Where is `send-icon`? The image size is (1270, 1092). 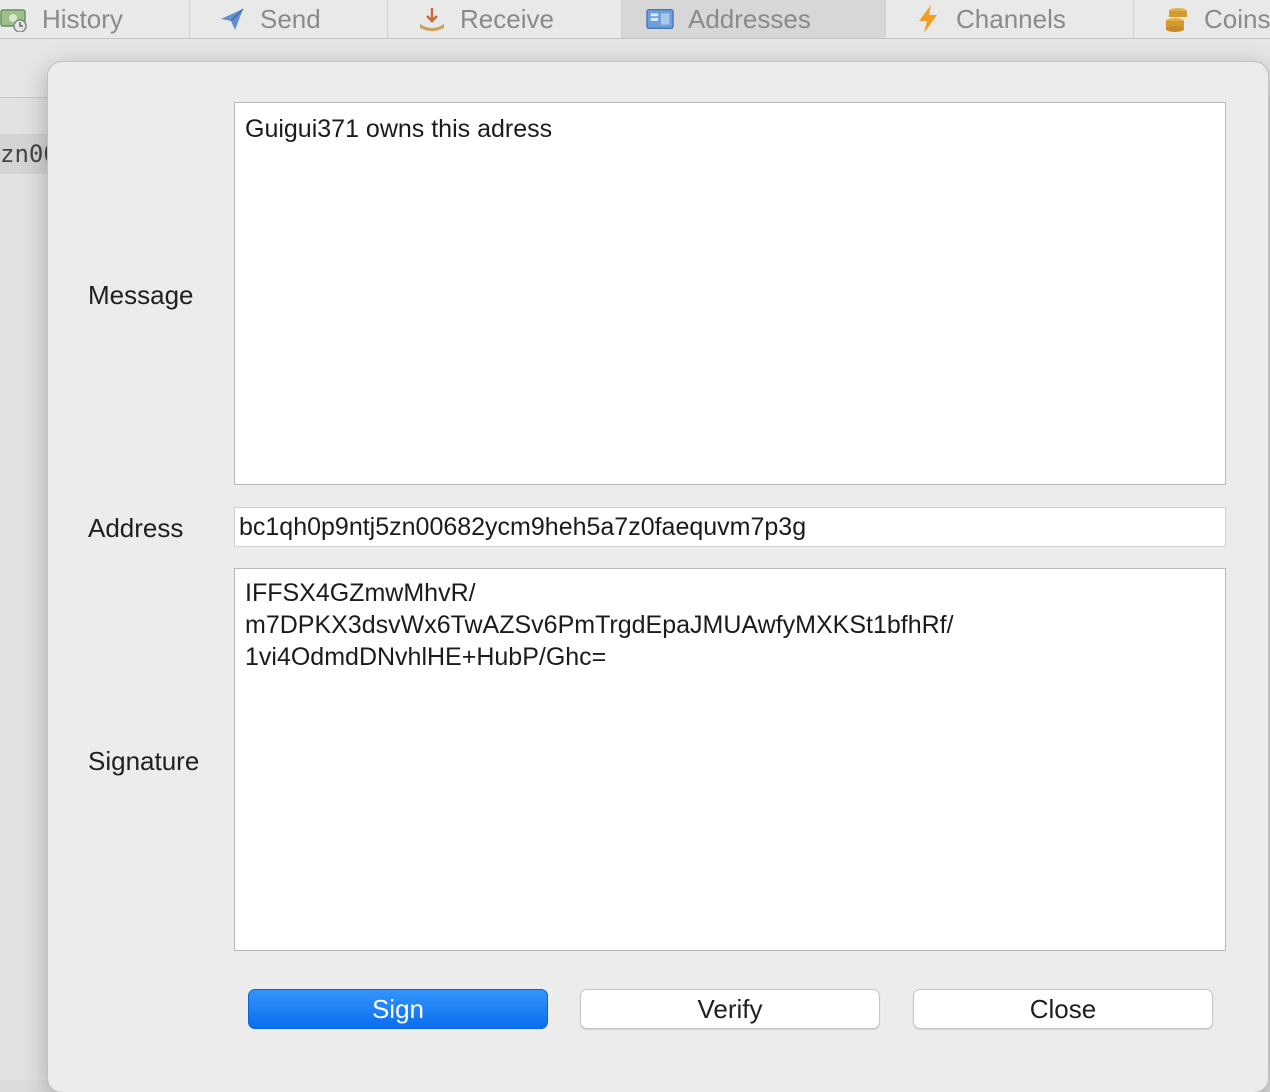
send-icon is located at coordinates (232, 19).